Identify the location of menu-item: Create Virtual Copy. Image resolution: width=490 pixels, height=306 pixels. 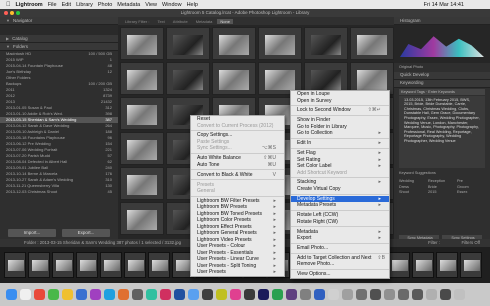
(340, 189).